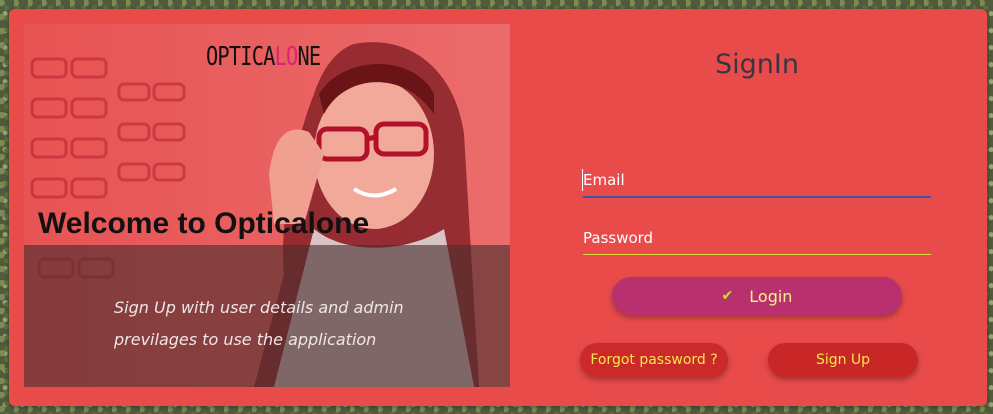  What do you see at coordinates (263, 57) in the screenshot?
I see `opticalone-logo: OPTICALONE` at bounding box center [263, 57].